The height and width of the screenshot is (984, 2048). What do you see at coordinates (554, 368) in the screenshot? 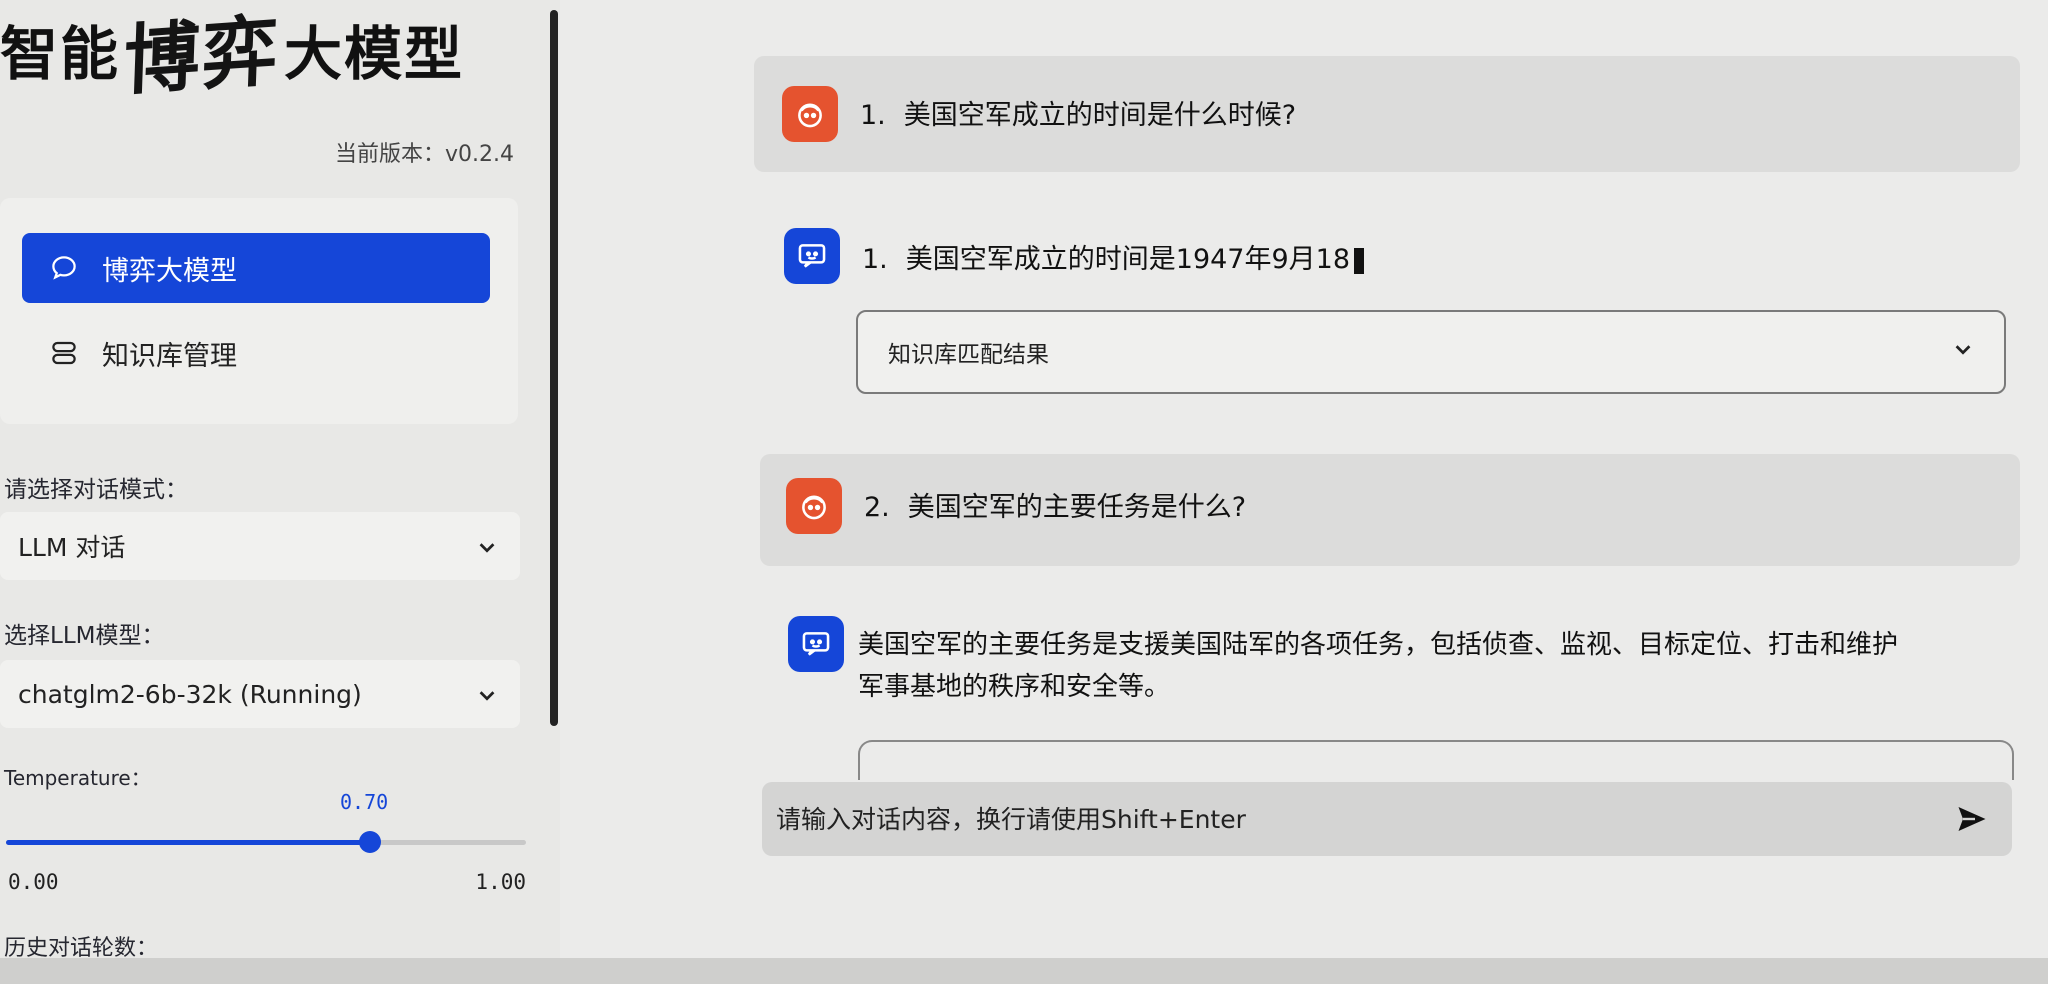
I see `sidebar-scrollbar` at bounding box center [554, 368].